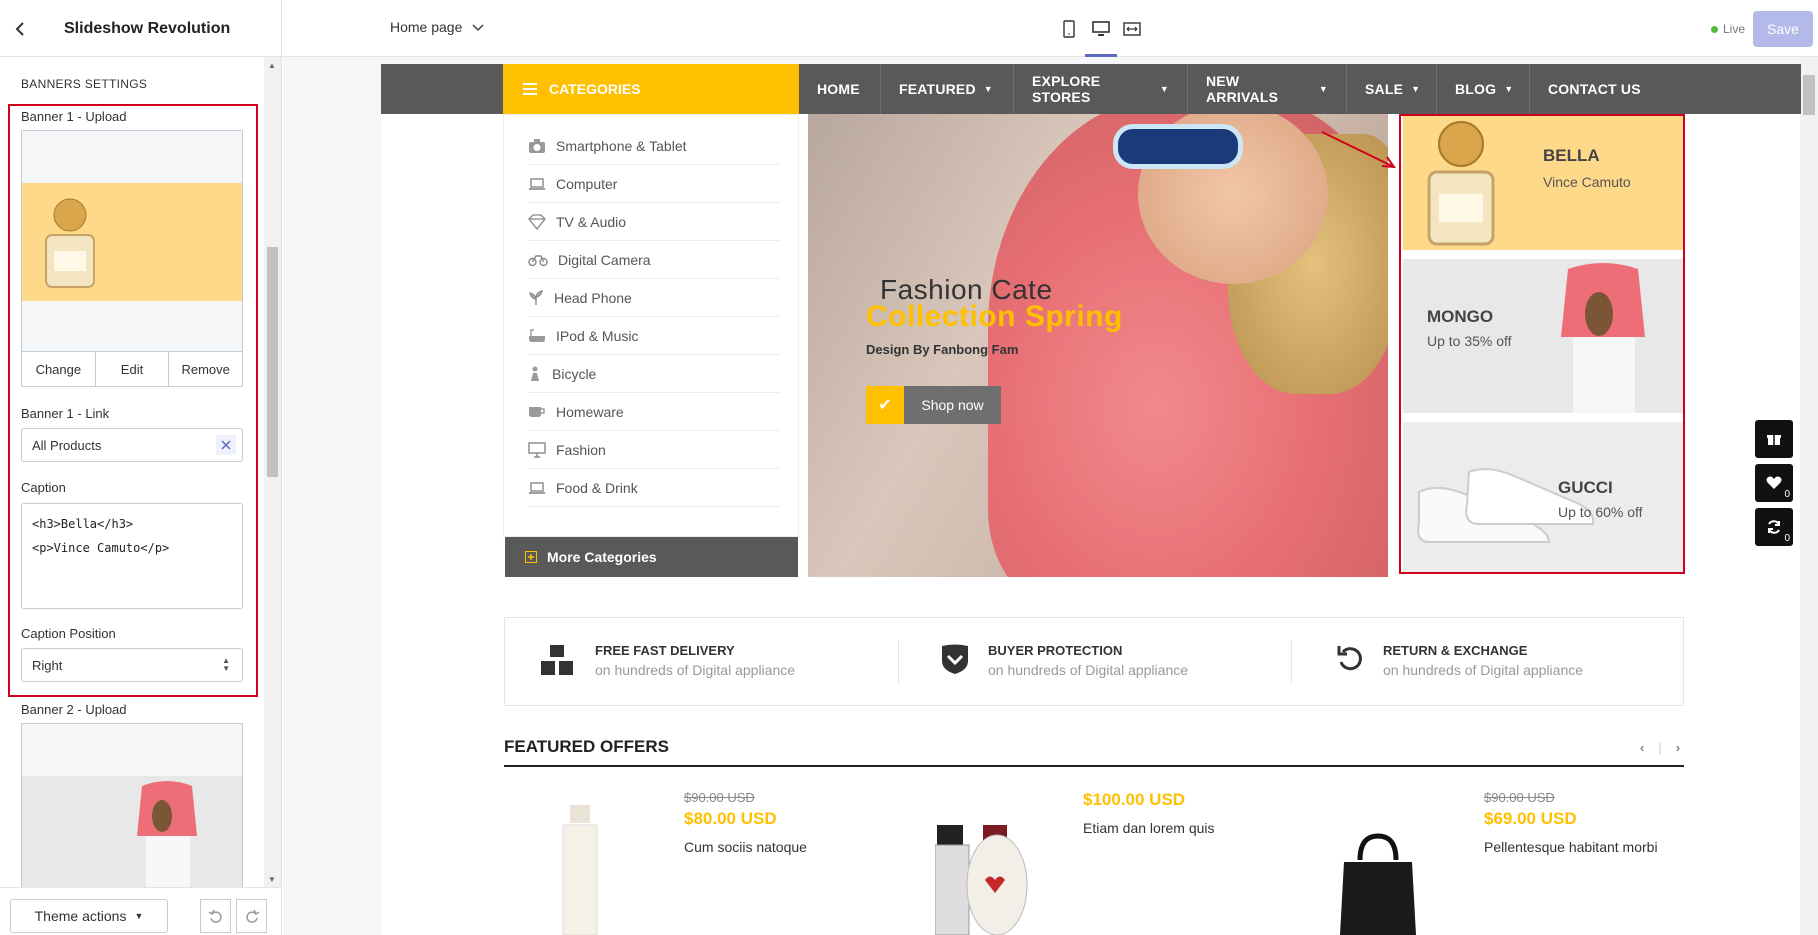 The width and height of the screenshot is (1818, 935). What do you see at coordinates (1066, 89) in the screenshot?
I see `nav-label: EXPLORE STORES` at bounding box center [1066, 89].